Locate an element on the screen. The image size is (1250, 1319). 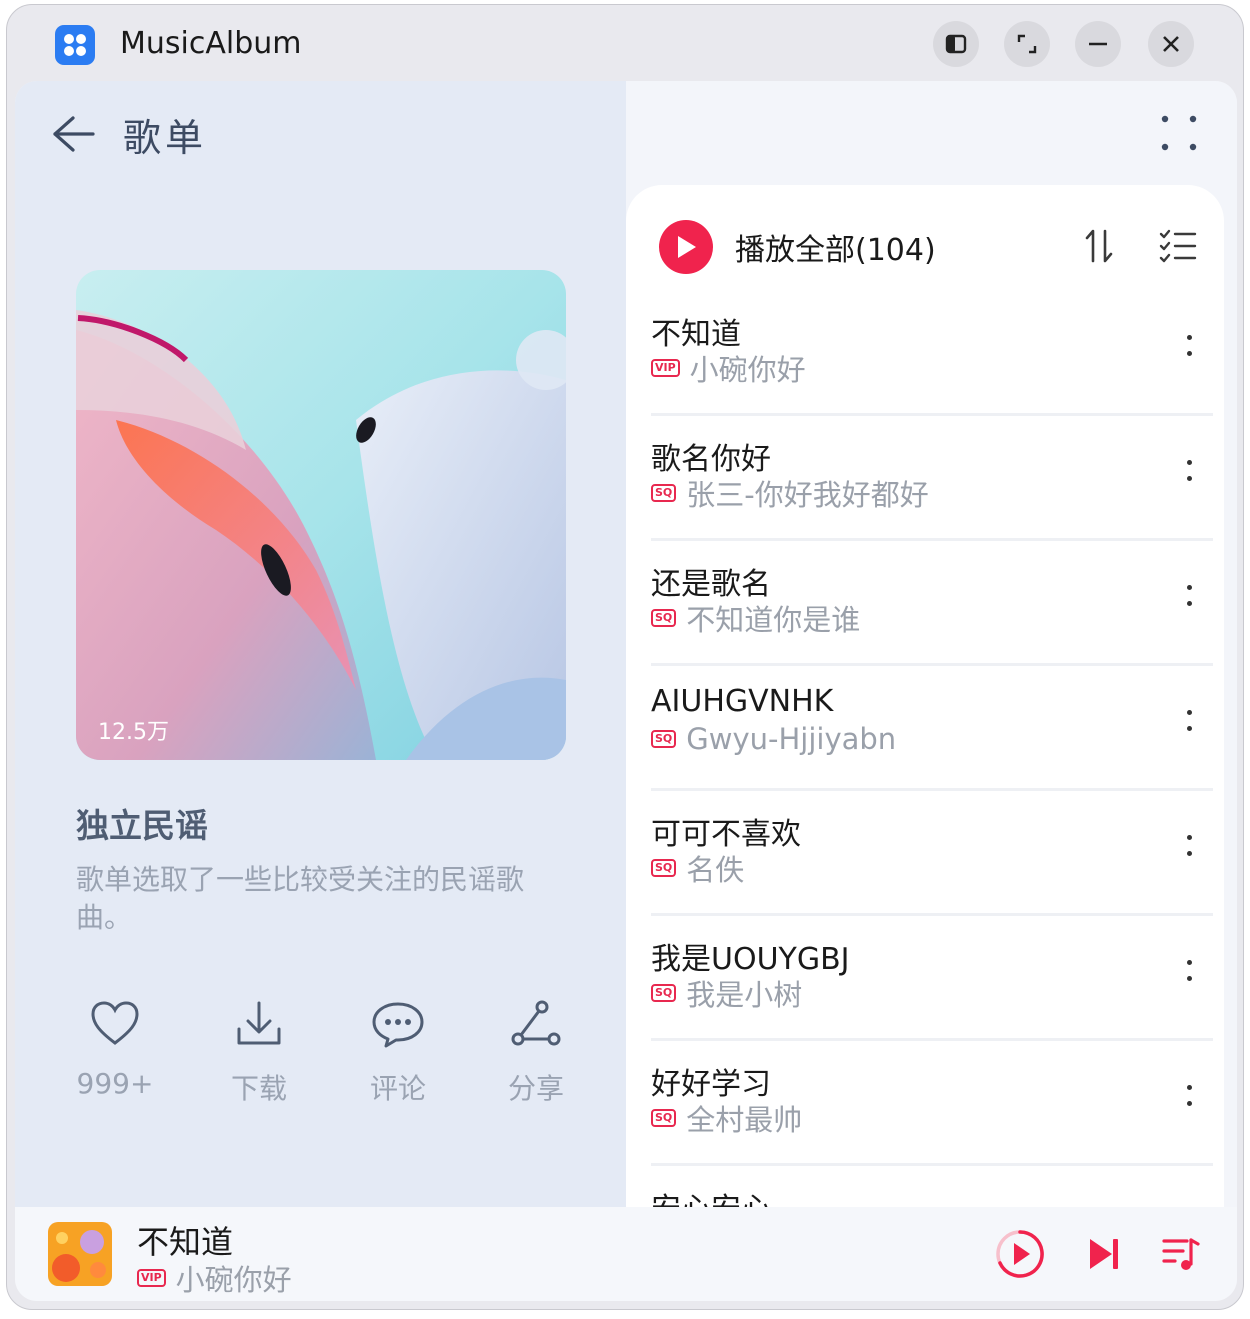
title-bar: MusicAlbum is located at coordinates (625, 44).